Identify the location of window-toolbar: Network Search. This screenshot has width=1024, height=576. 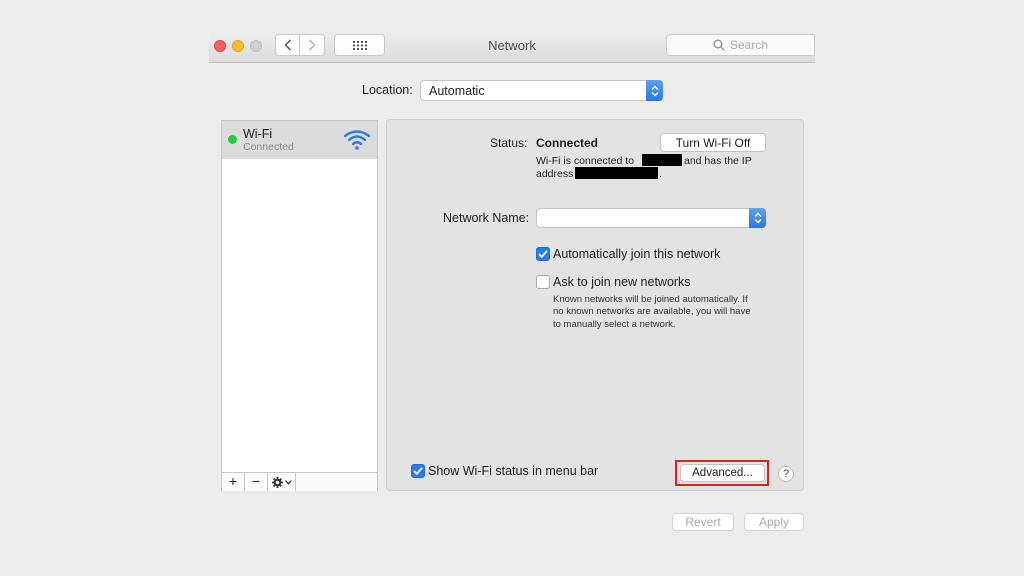
(512, 46).